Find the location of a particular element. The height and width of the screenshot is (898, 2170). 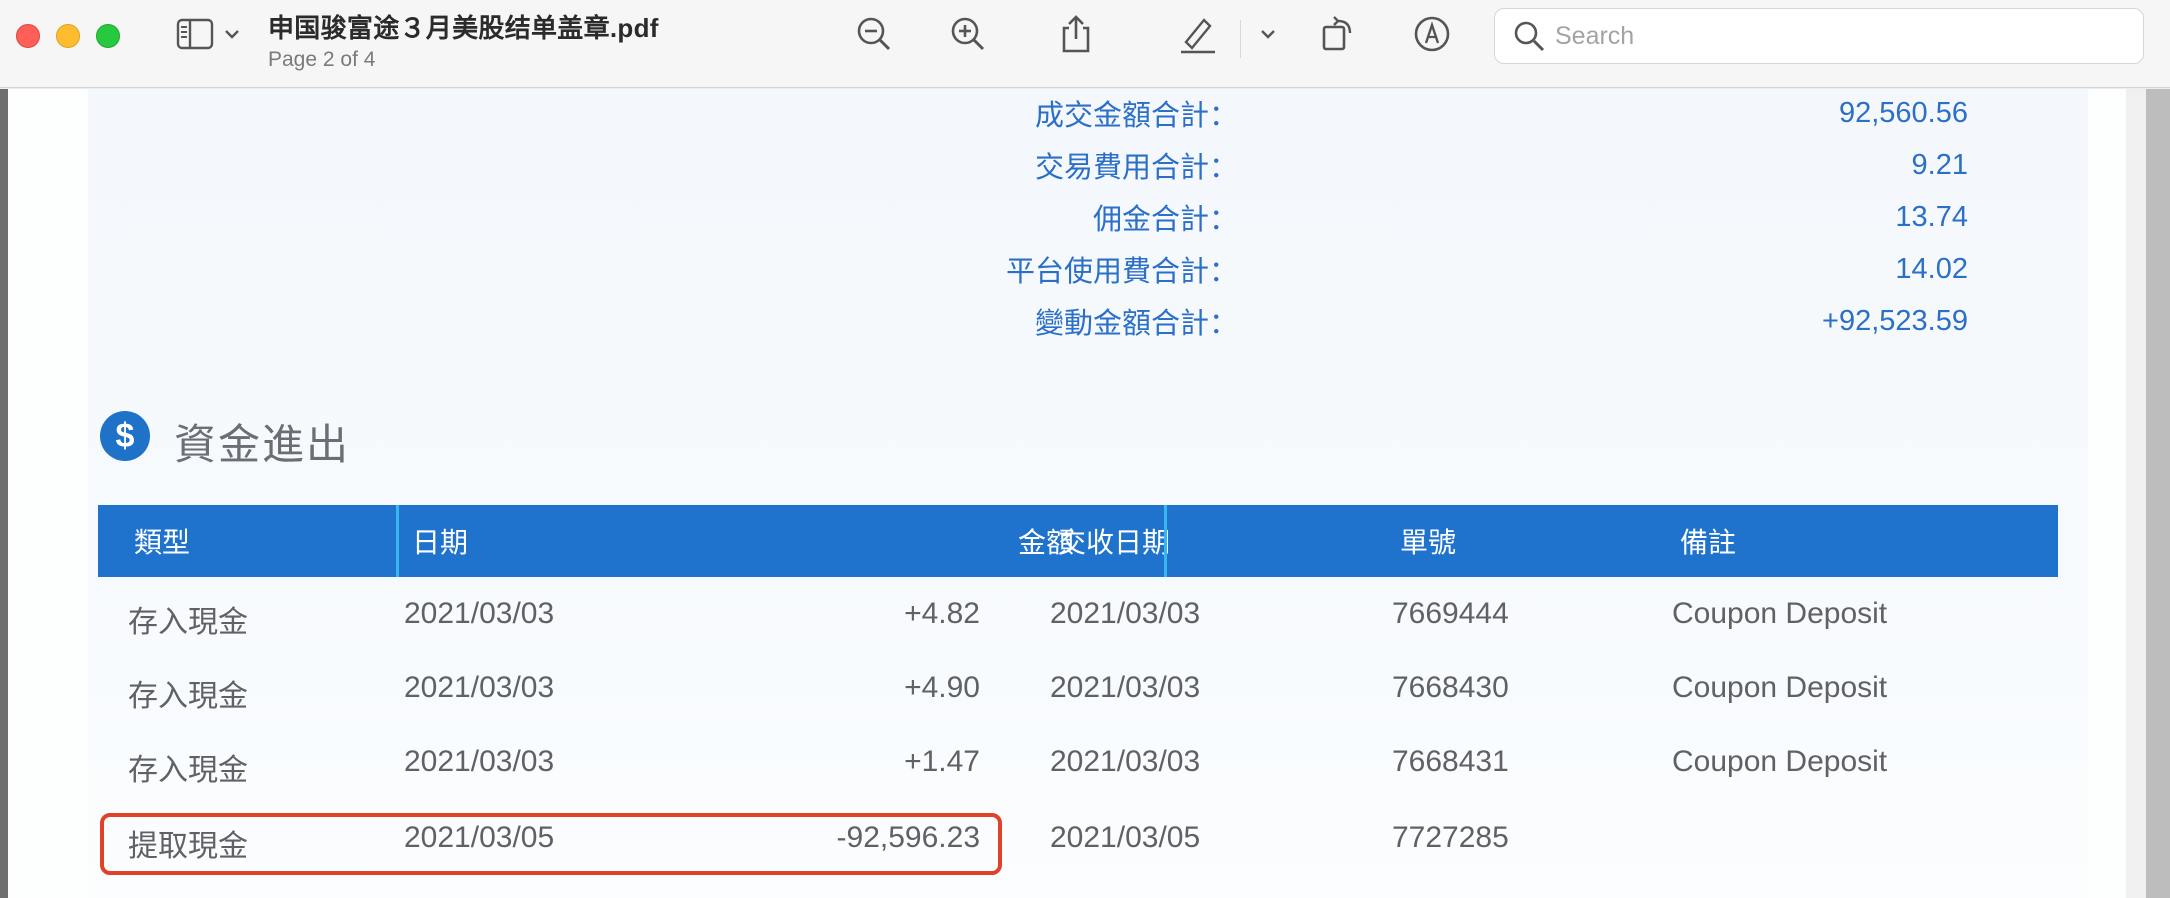

vertical-scrollbar is located at coordinates (2158, 493).